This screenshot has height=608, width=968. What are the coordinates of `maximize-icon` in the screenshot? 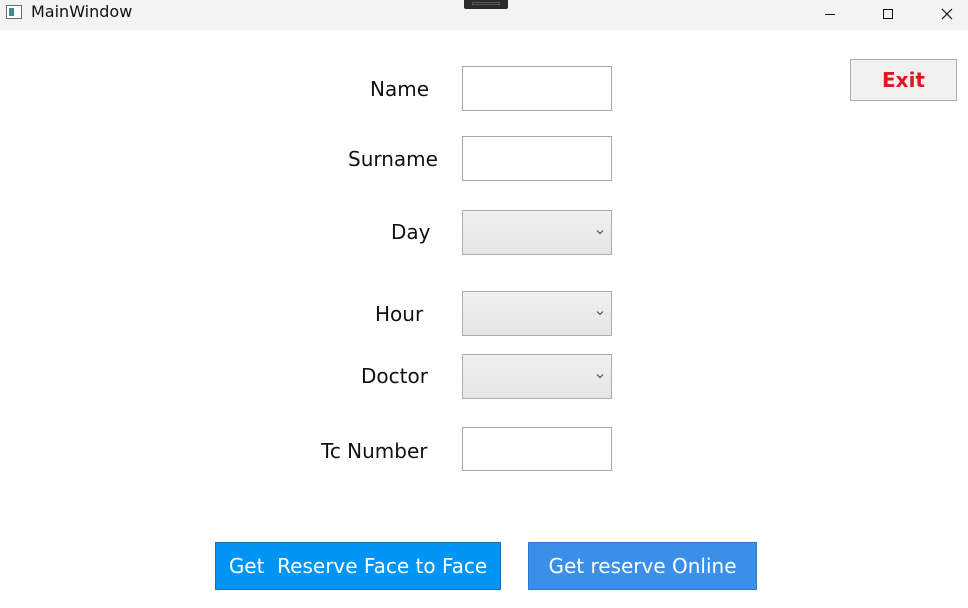 It's located at (888, 14).